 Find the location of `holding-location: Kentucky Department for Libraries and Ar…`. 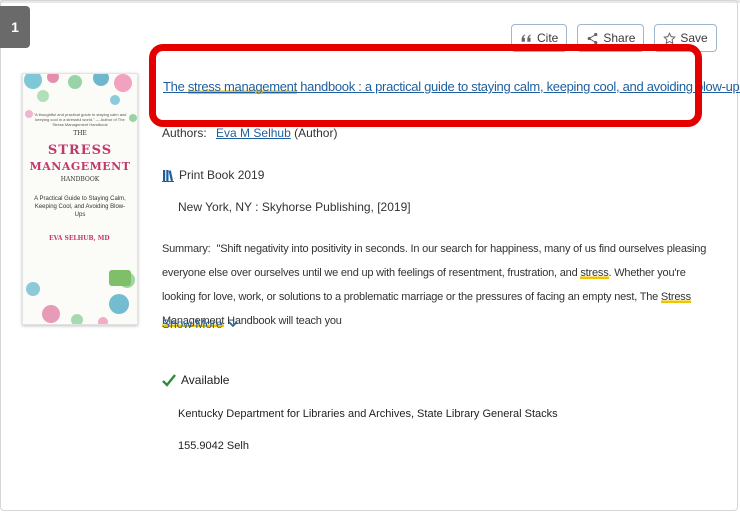

holding-location: Kentucky Department for Libraries and Ar… is located at coordinates (368, 414).